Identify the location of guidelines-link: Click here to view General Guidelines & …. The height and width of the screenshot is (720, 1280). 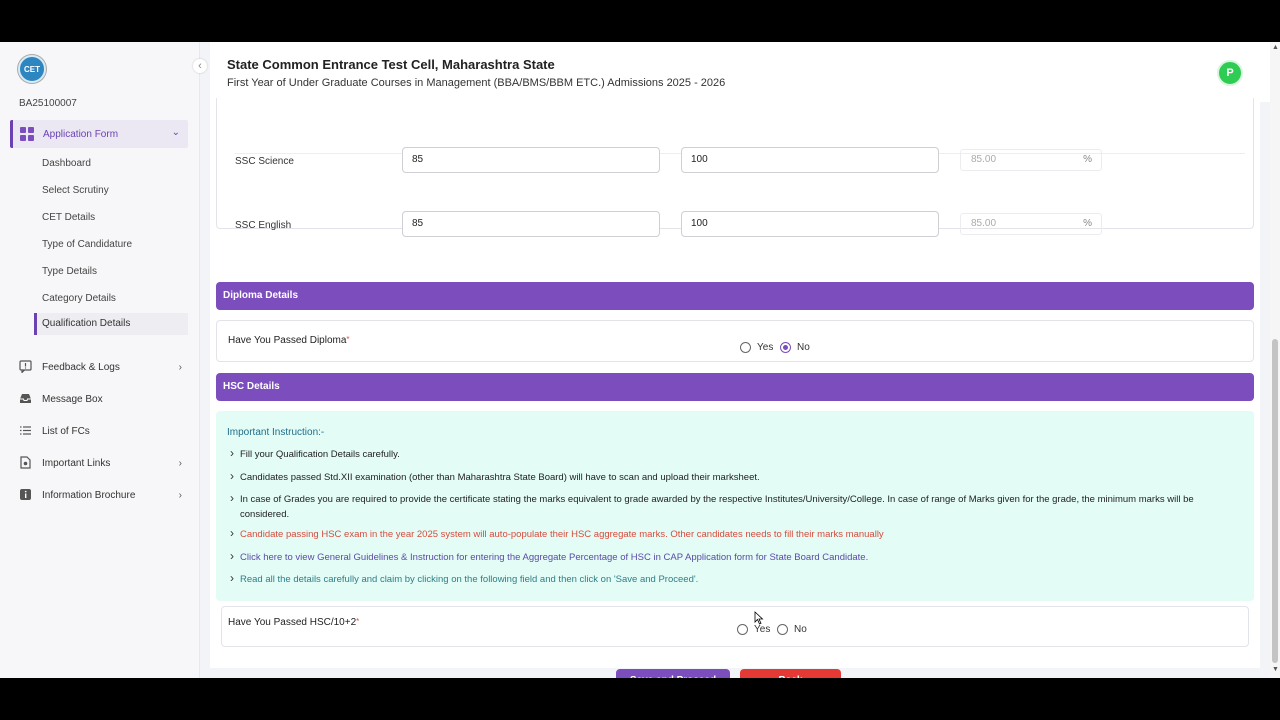
(735, 557).